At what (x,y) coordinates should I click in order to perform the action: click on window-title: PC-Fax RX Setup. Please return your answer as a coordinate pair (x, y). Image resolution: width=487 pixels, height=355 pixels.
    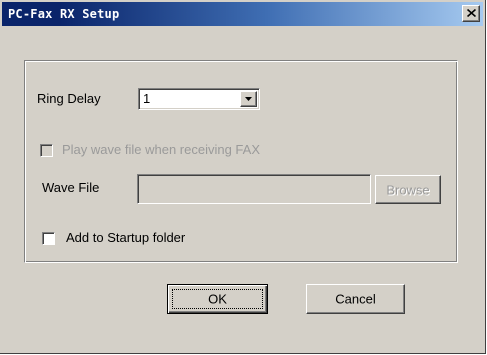
    Looking at the image, I should click on (64, 14).